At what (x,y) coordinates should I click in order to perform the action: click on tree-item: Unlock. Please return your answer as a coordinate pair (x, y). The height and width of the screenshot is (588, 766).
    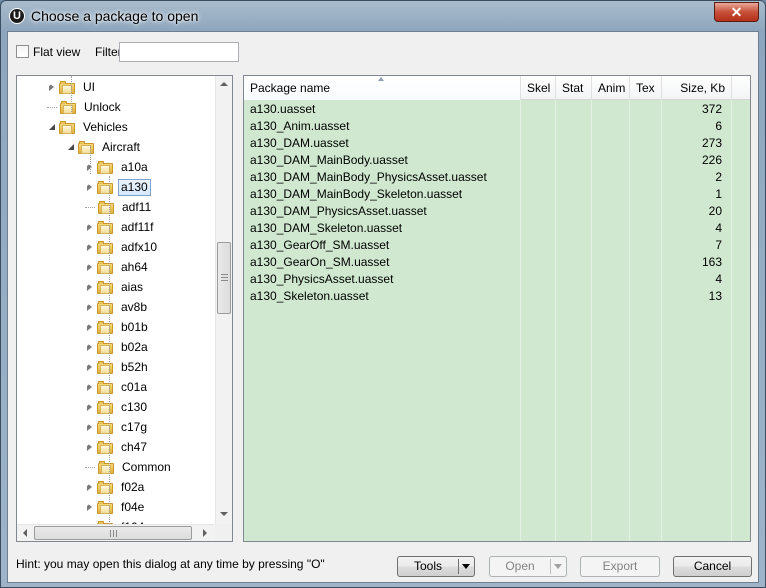
    Looking at the image, I should click on (85, 107).